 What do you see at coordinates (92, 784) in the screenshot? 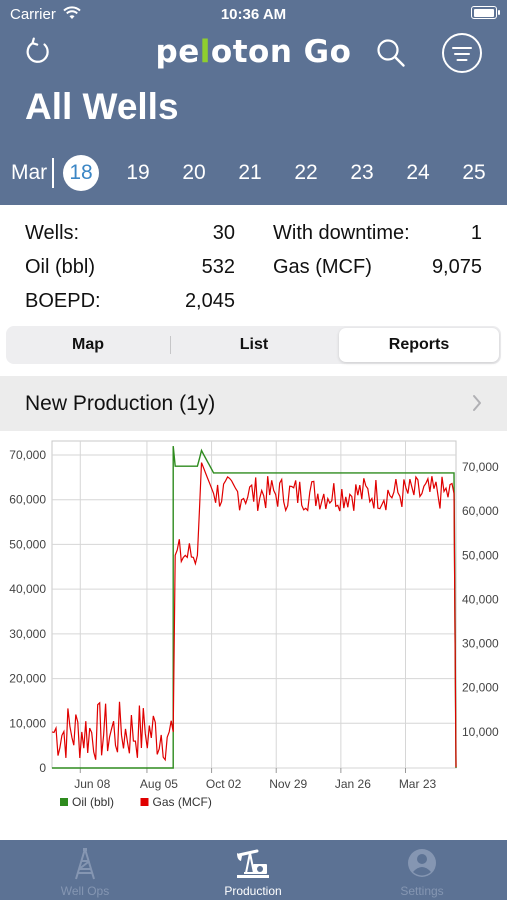
I see `x-tick-label: Jun 08` at bounding box center [92, 784].